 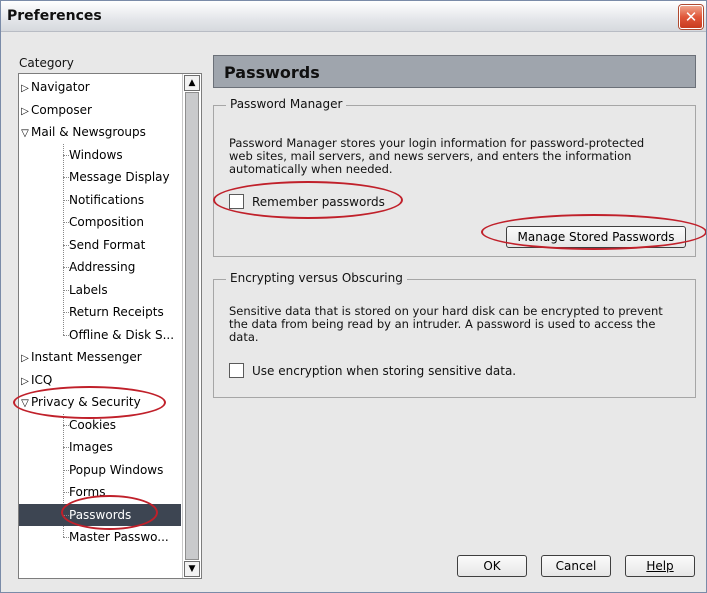 I want to click on sidebar-item-label: Message Display, so click(x=119, y=177).